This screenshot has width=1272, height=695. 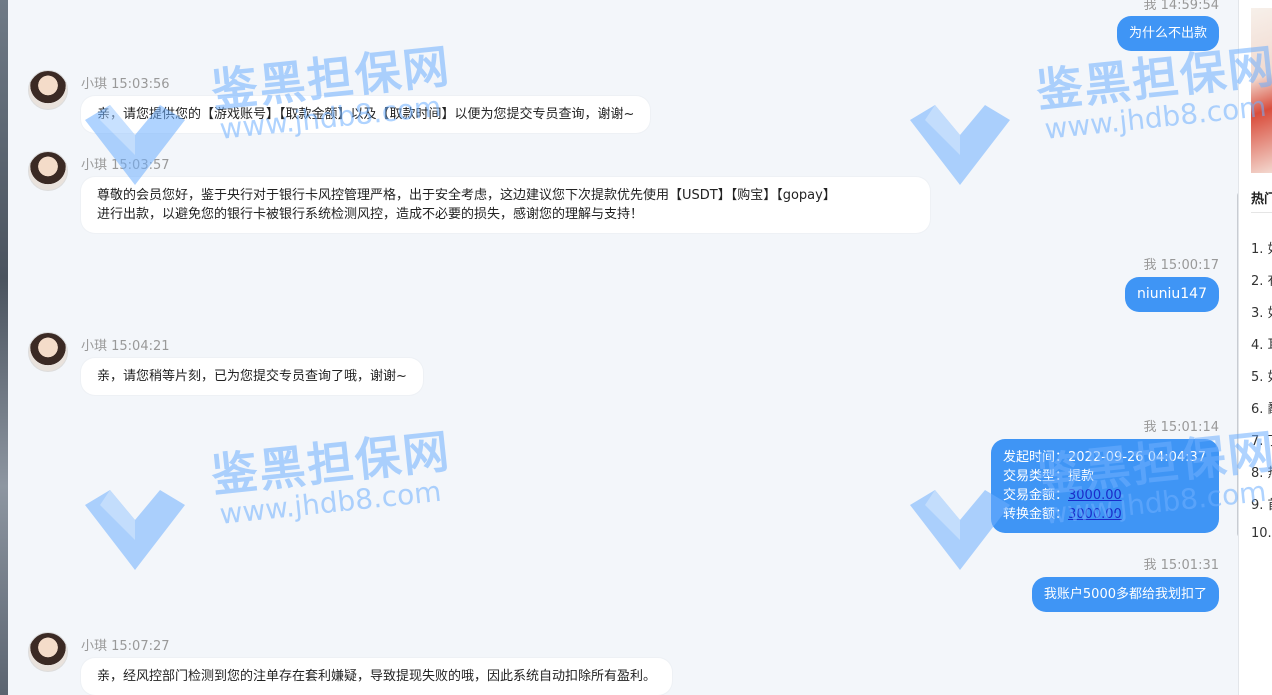 What do you see at coordinates (1261, 533) in the screenshot?
I see `hot-item: 10.` at bounding box center [1261, 533].